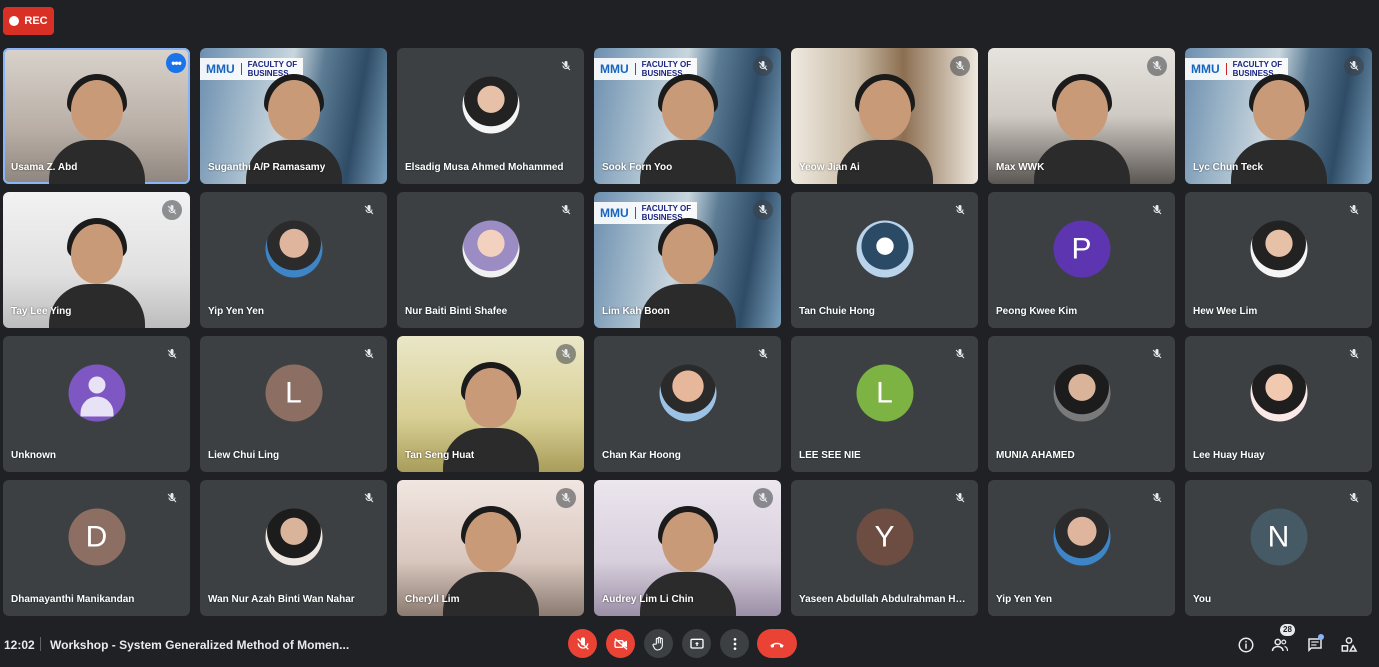 Image resolution: width=1379 pixels, height=667 pixels. What do you see at coordinates (1035, 455) in the screenshot?
I see `participant-name: MUNIA AHAMED` at bounding box center [1035, 455].